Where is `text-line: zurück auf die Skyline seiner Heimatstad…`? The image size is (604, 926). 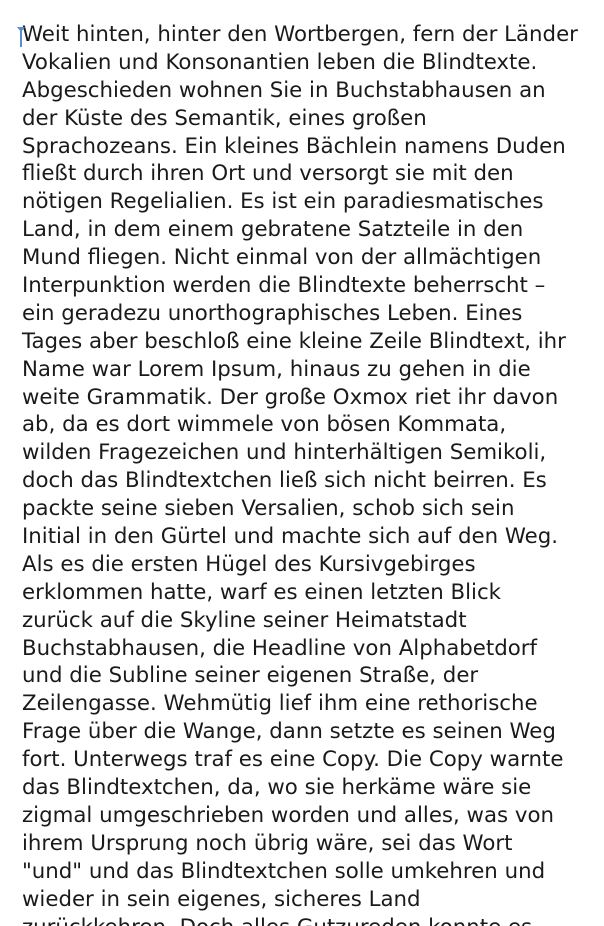 text-line: zurück auf die Skyline seiner Heimatstad… is located at coordinates (244, 620).